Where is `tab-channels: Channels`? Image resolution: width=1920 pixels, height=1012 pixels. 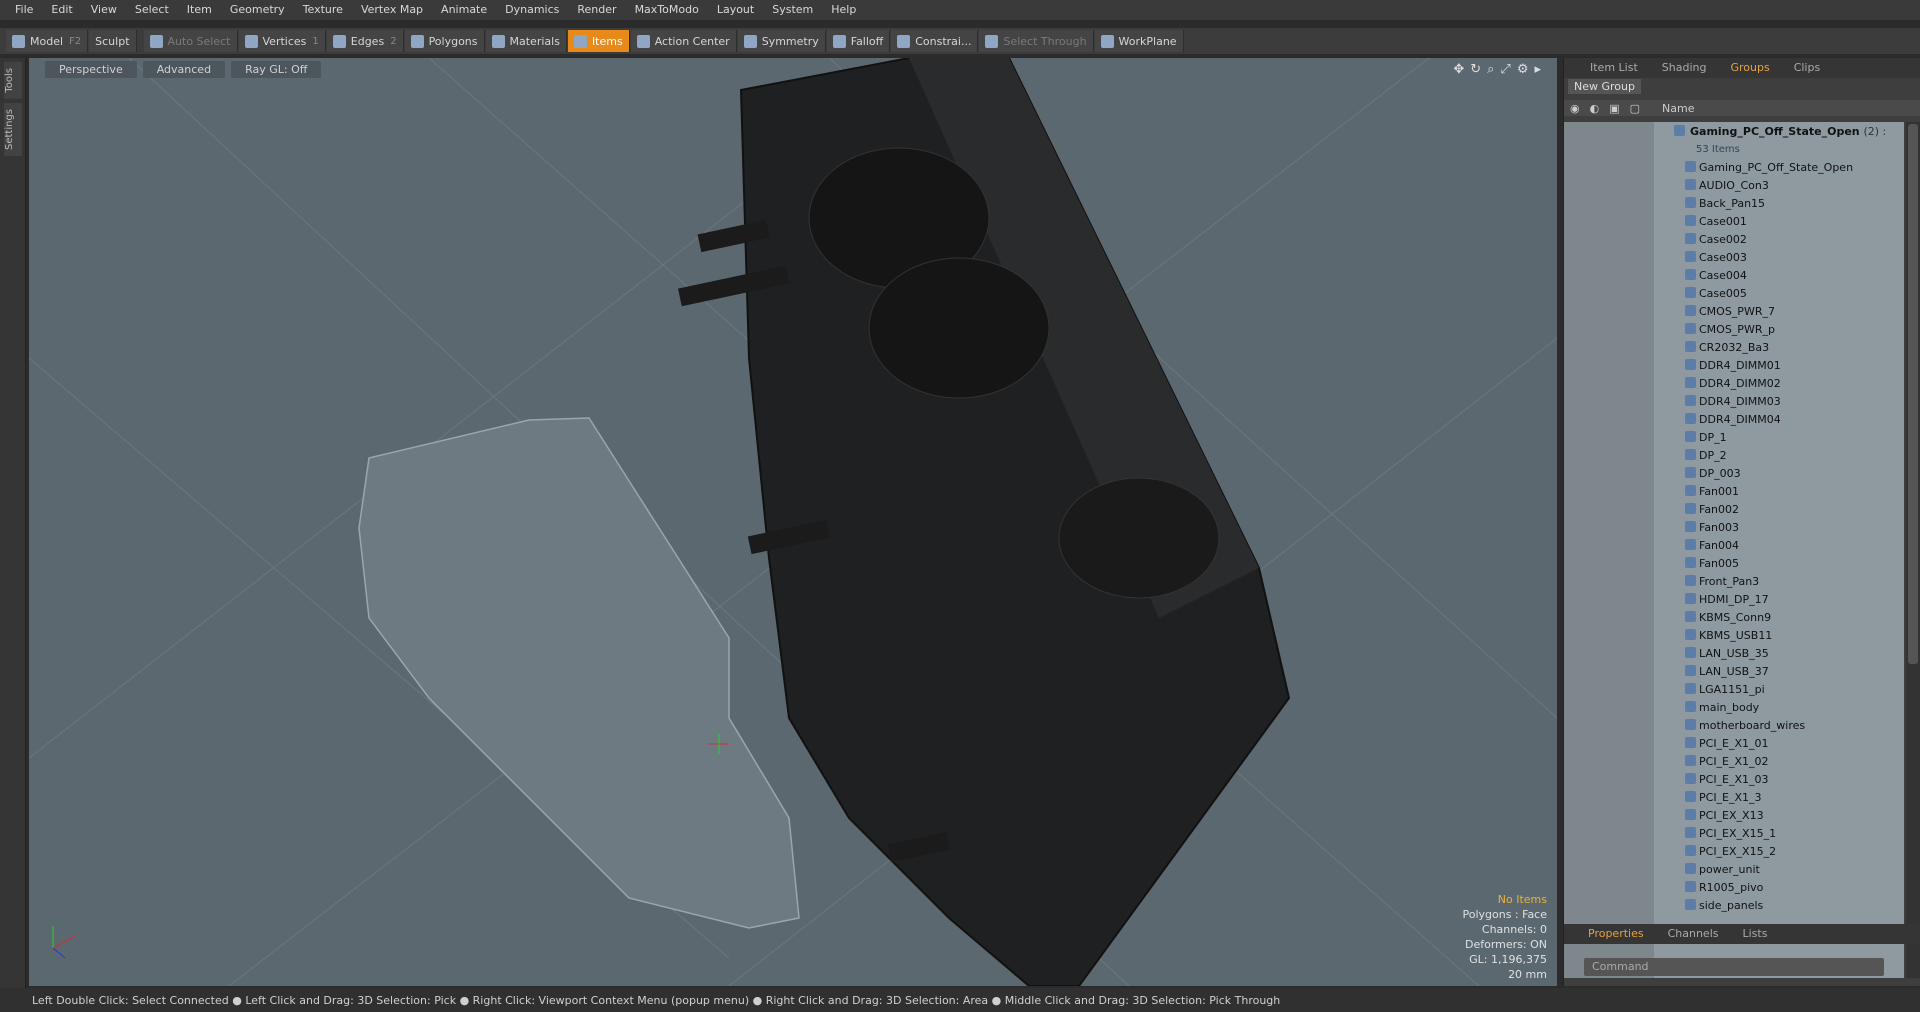
tab-channels: Channels is located at coordinates (1693, 934).